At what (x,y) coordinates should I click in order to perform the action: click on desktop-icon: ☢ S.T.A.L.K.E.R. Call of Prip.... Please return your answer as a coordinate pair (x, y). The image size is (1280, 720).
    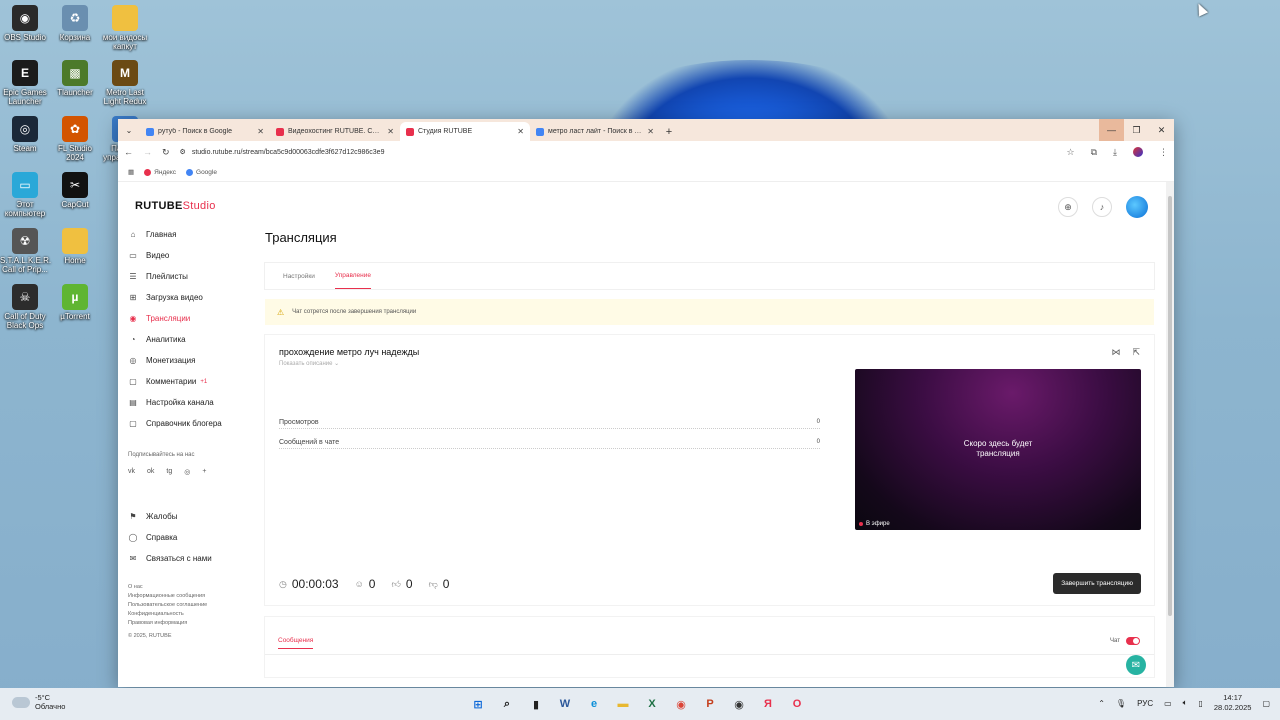
    Looking at the image, I should click on (25, 251).